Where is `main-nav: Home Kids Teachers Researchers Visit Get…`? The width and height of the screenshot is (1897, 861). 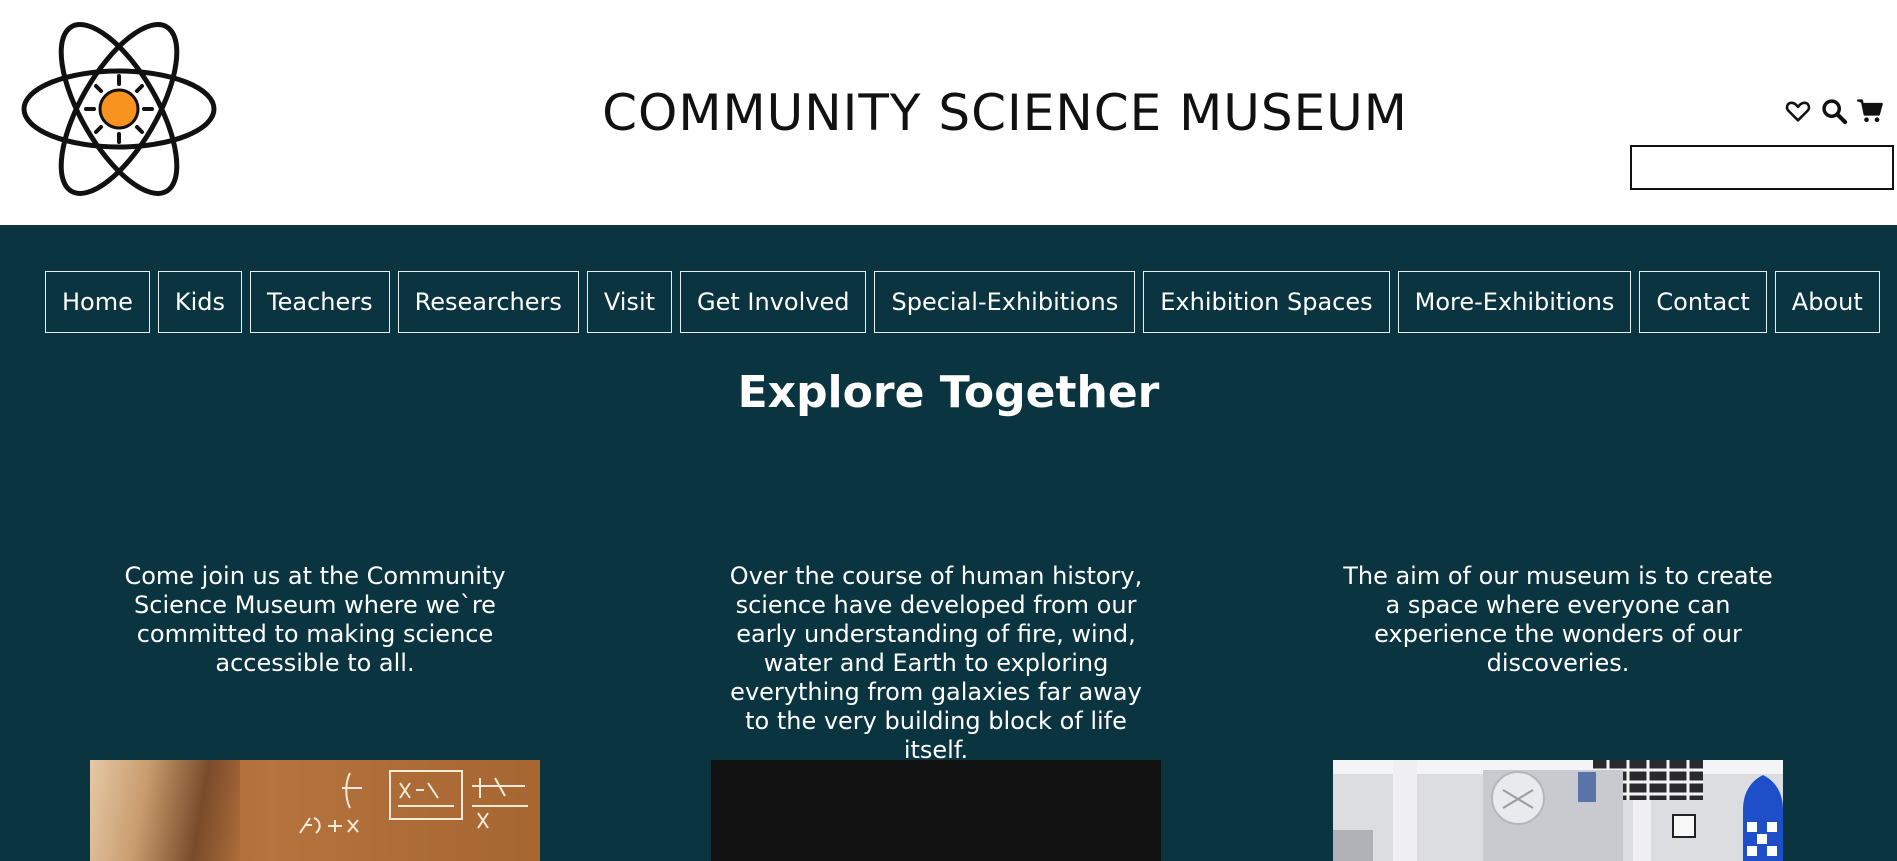 main-nav: Home Kids Teachers Researchers Visit Get… is located at coordinates (962, 302).